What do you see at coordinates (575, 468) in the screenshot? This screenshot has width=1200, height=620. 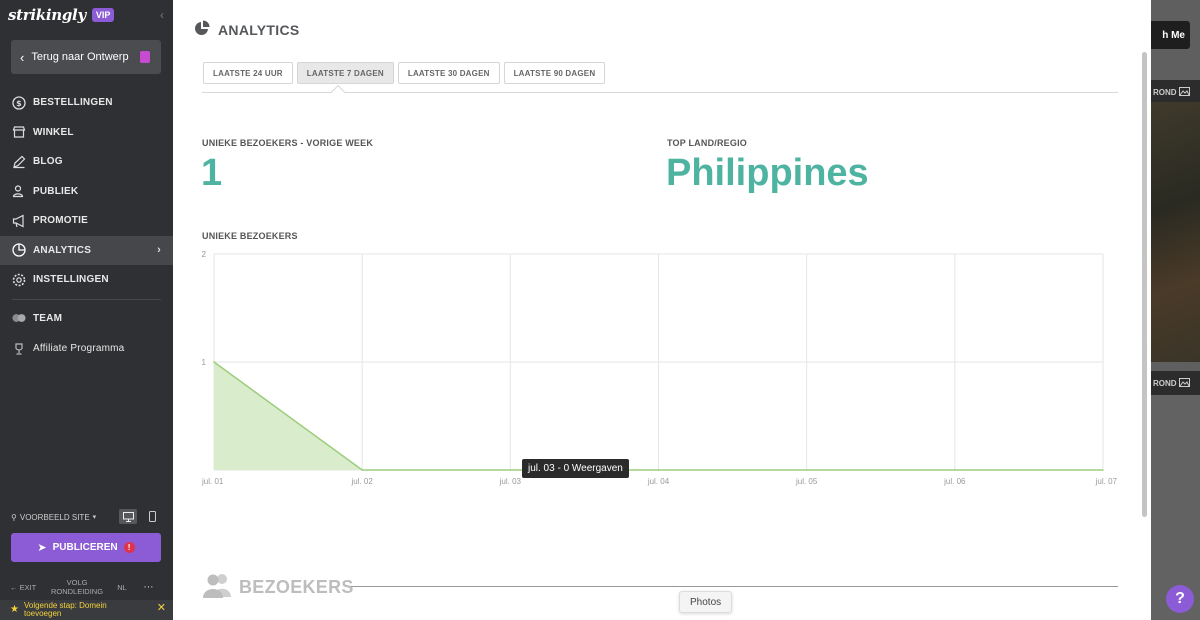 I see `chart-tooltip: jul. 03 - 0 Weergaven` at bounding box center [575, 468].